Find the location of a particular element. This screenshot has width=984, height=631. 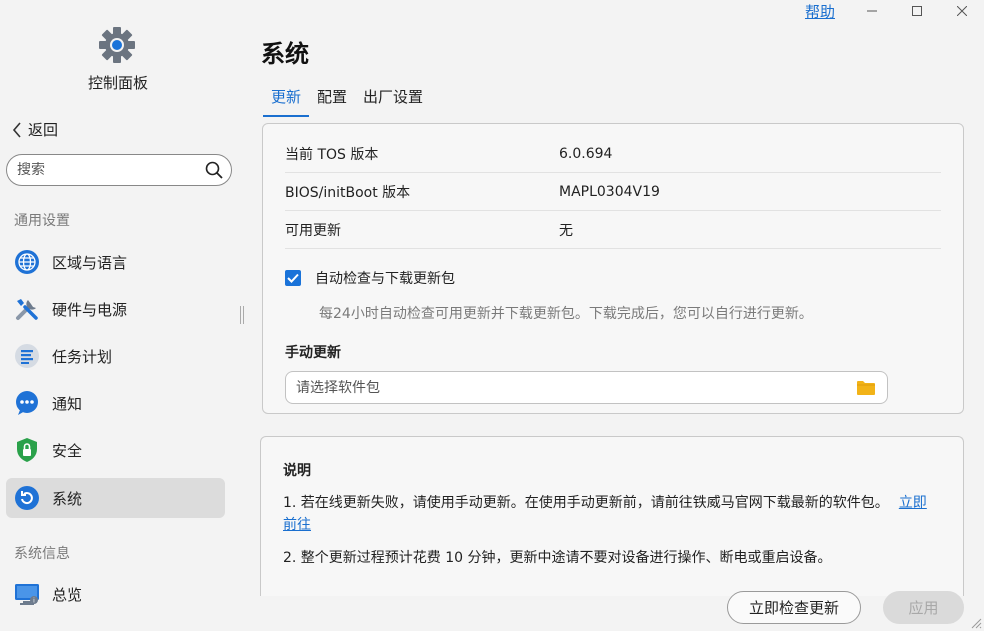

auto-update-hint: 每24小时自动检查可用更新并下载更新包。下载完成后，您可以自行进行更新。 is located at coordinates (566, 314).